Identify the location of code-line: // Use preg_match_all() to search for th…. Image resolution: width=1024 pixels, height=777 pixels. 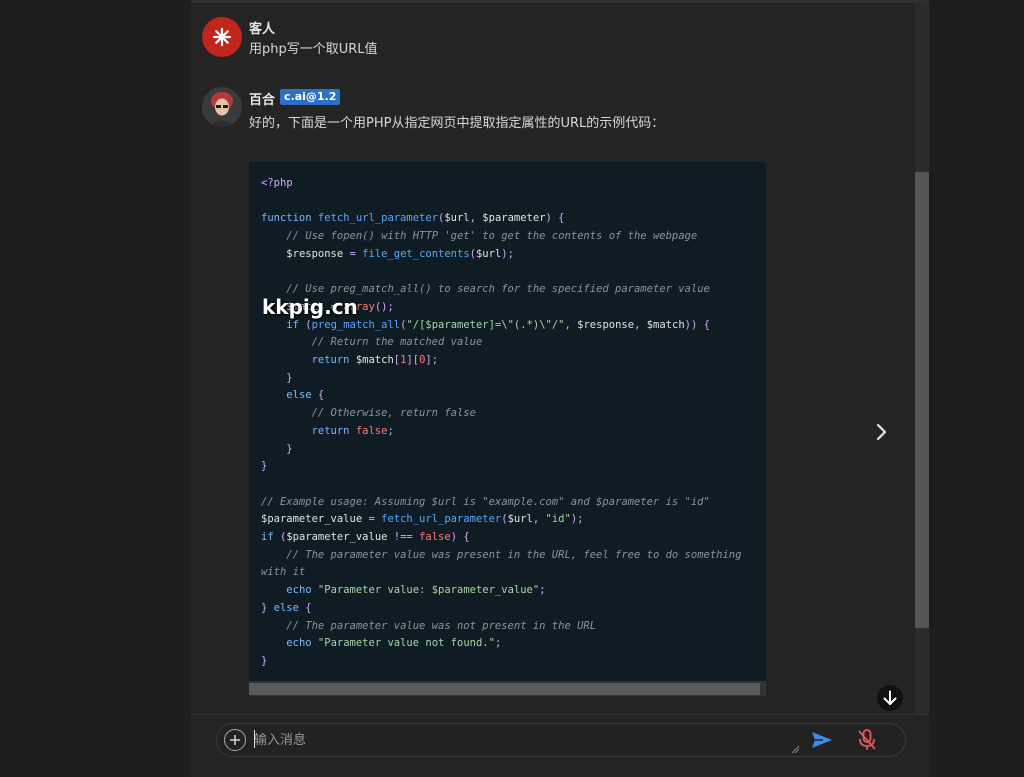
(498, 289).